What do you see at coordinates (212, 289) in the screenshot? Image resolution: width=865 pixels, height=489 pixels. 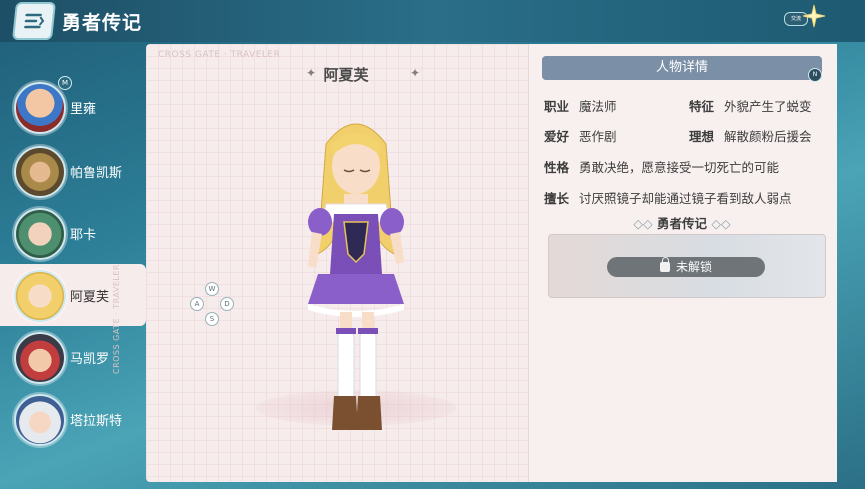 I see `w-key: W` at bounding box center [212, 289].